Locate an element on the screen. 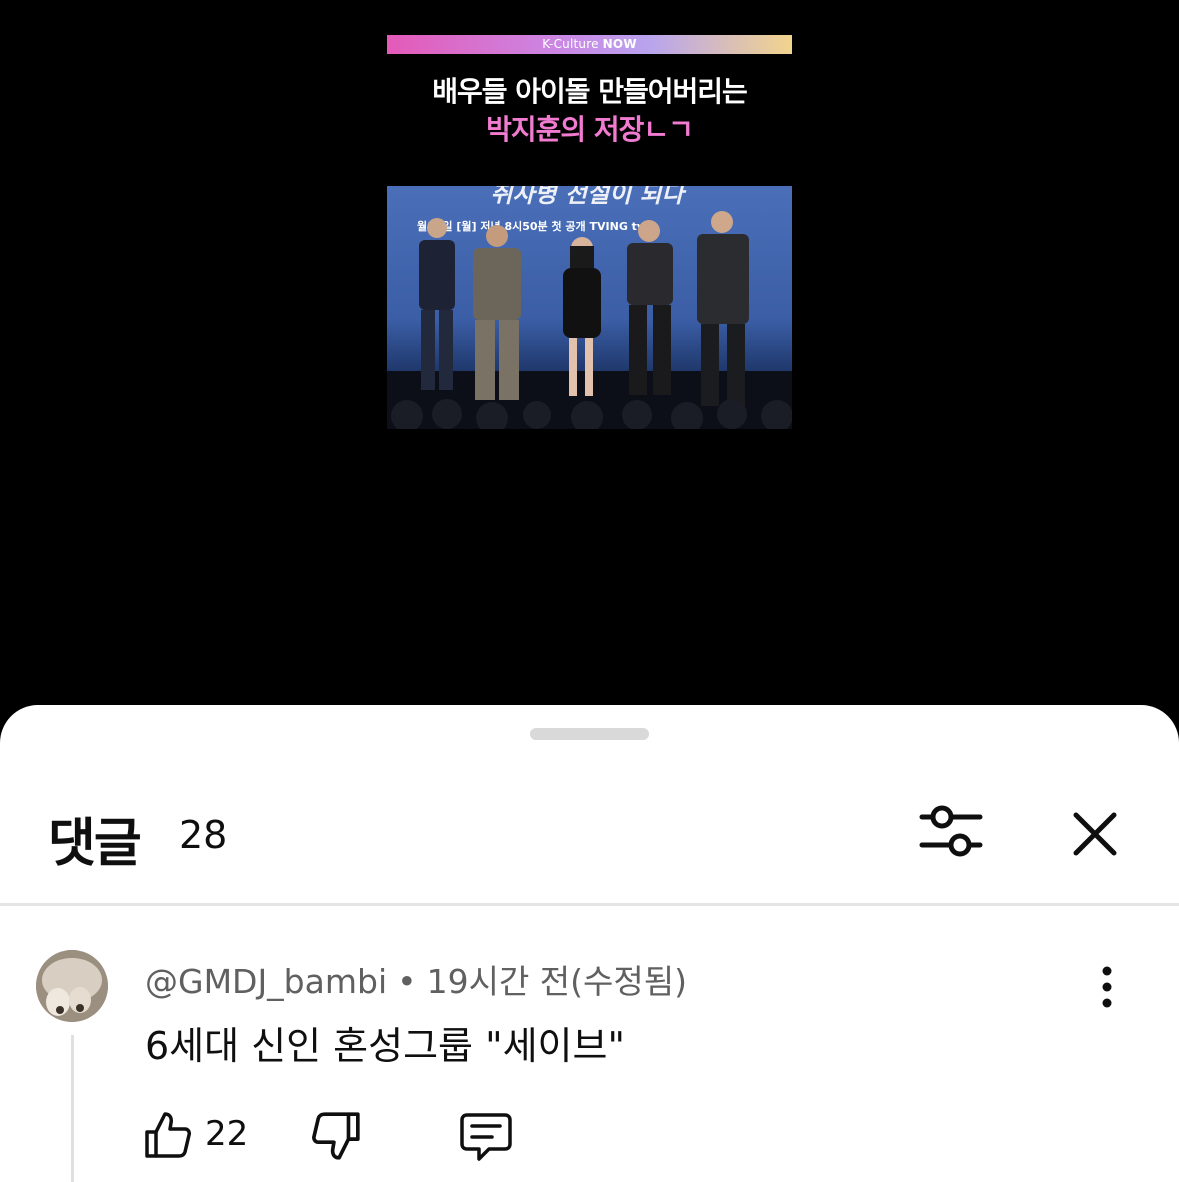 The width and height of the screenshot is (1179, 1182). comments-title: 댓글 is located at coordinates (95, 844).